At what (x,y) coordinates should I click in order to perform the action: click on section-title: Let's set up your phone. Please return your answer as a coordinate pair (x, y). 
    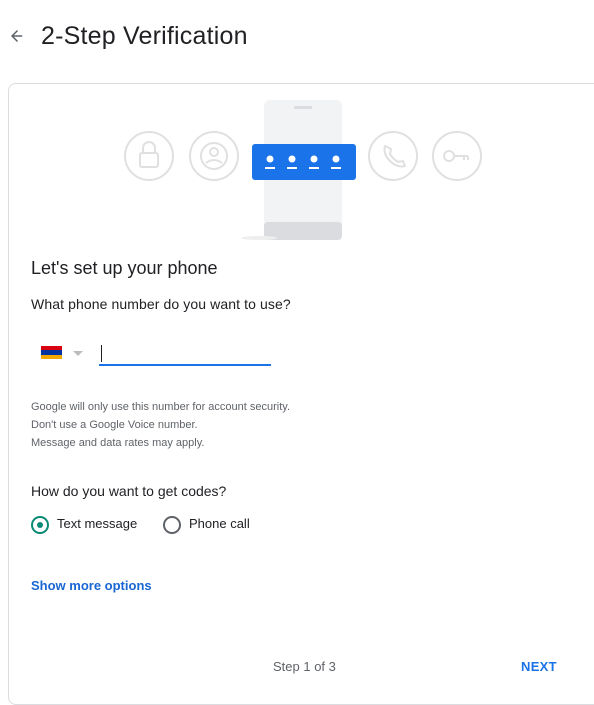
    Looking at the image, I should click on (124, 268).